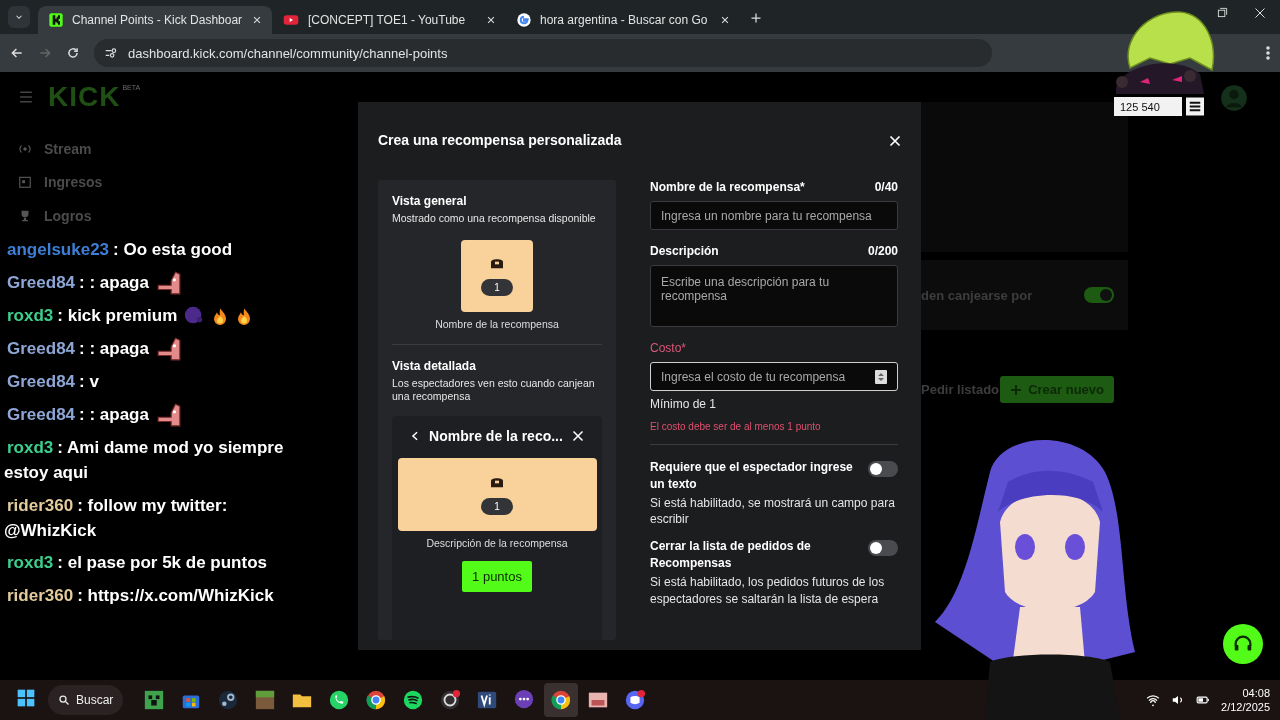  What do you see at coordinates (144, 460) in the screenshot?
I see `chat-message: roxd3 : Ami dame mod yo siempre estoy aqui` at bounding box center [144, 460].